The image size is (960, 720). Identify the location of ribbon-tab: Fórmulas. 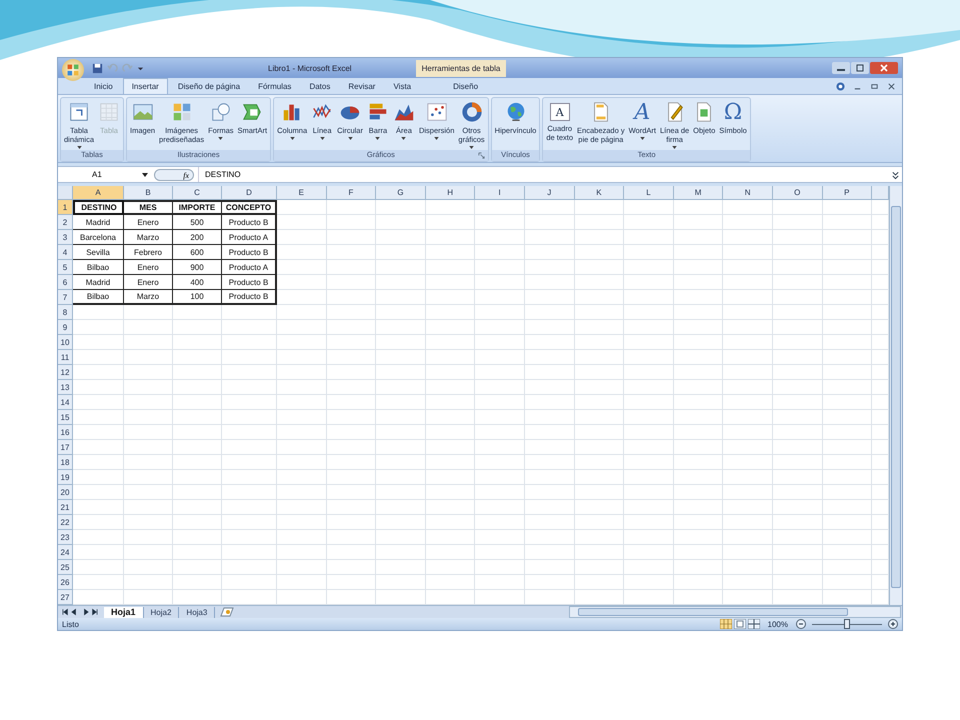
(275, 86).